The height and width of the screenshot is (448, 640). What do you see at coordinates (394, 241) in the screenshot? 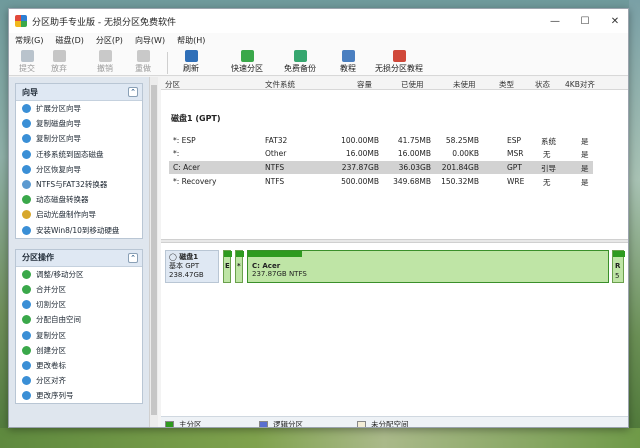
I see `pane-splitter` at bounding box center [394, 241].